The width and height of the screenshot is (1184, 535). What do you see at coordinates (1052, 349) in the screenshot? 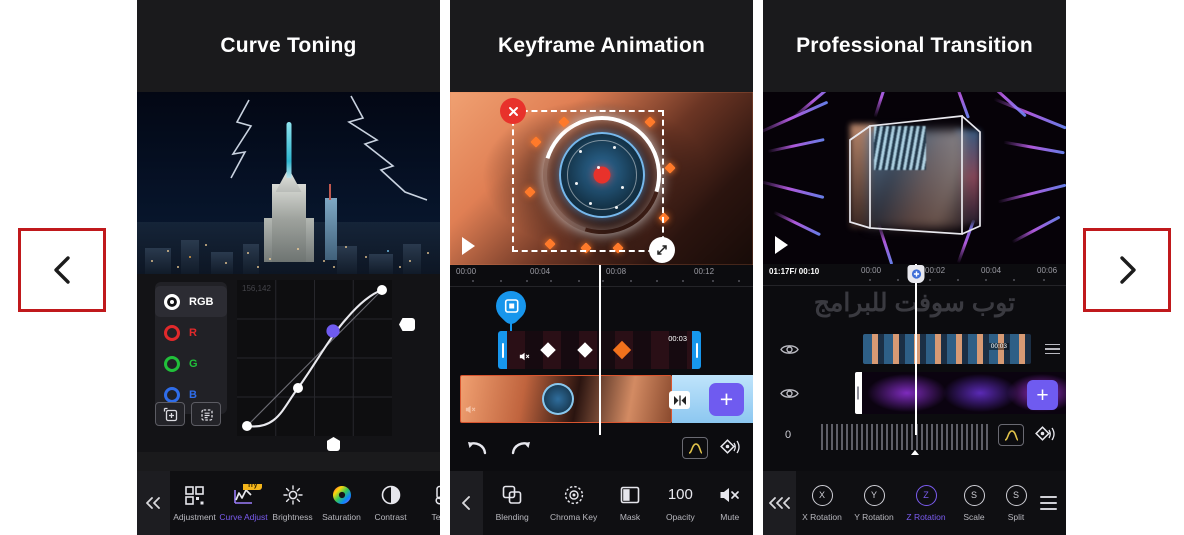
I see `track-menu-button` at bounding box center [1052, 349].